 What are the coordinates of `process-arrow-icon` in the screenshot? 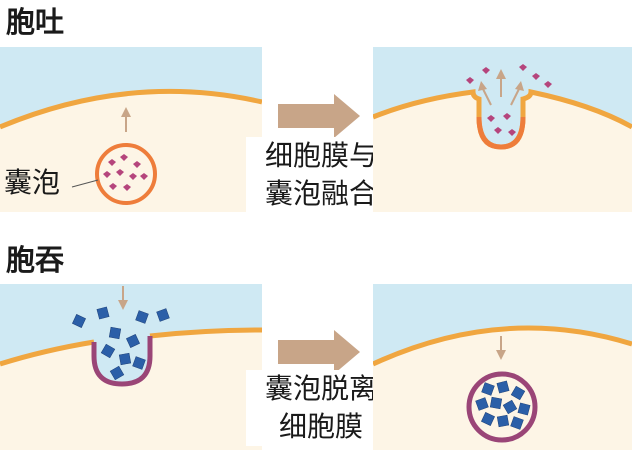 It's located at (319, 118).